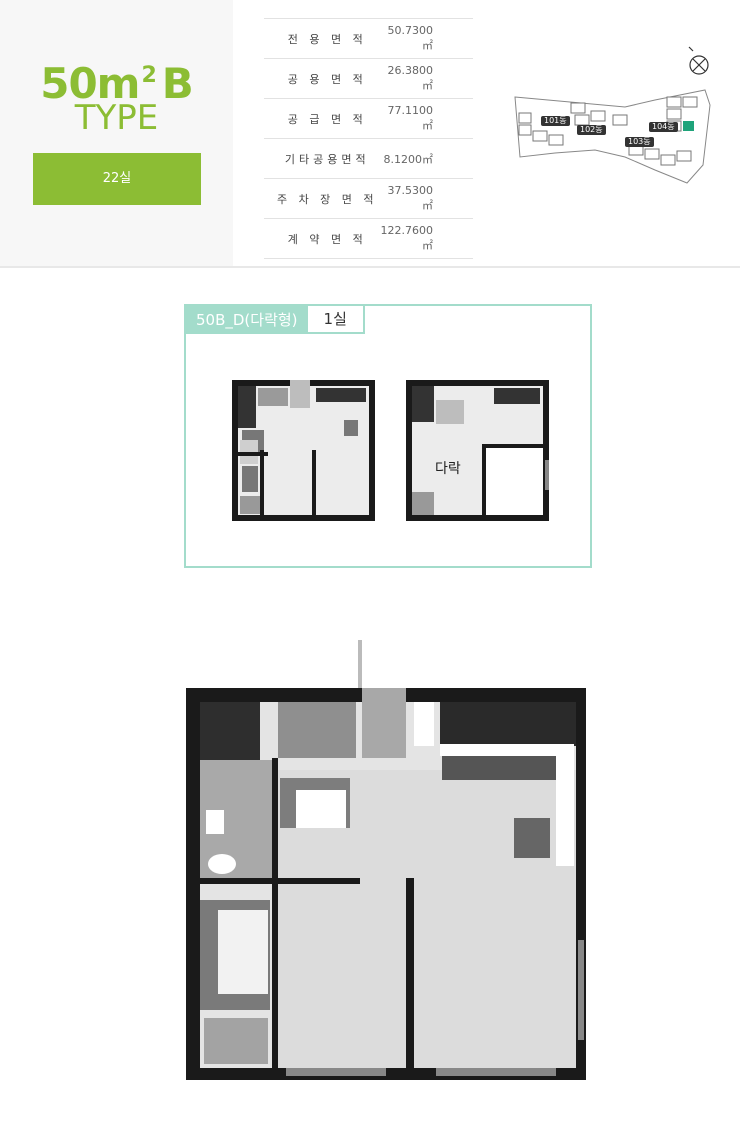 Image resolution: width=740 pixels, height=1146 pixels. What do you see at coordinates (322, 158) in the screenshot?
I see `area-label: 기타공용면적` at bounding box center [322, 158].